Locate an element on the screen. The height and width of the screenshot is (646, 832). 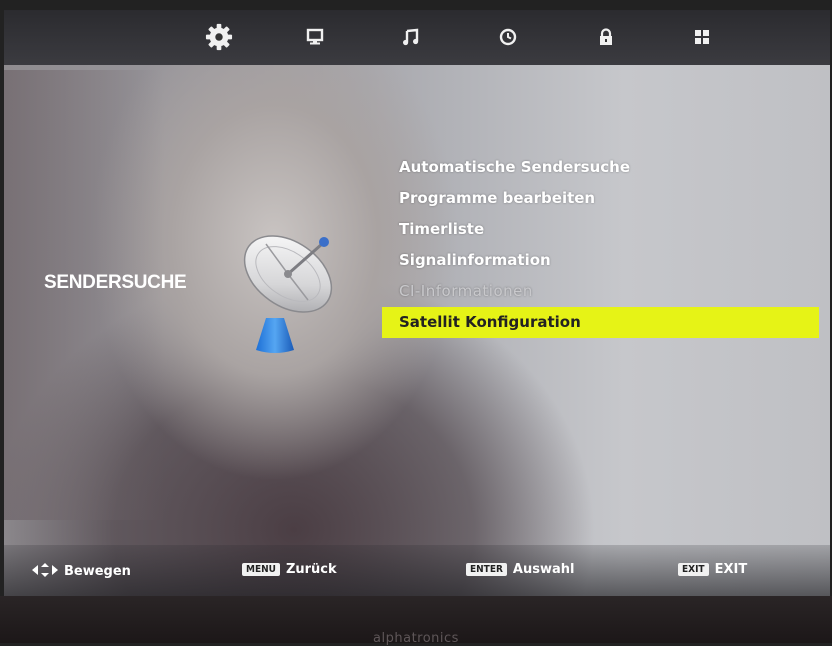
menu-item-programme-bearbeiten: Programme bearbeiten is located at coordinates (609, 198).